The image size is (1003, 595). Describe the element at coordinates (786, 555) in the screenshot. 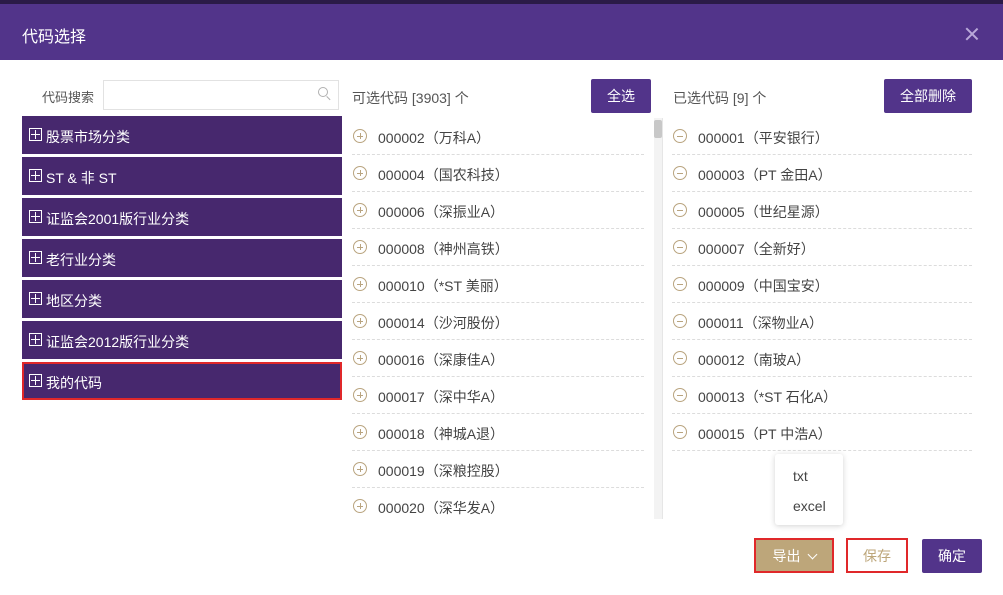

I see `export-button-label: 导出` at that location.